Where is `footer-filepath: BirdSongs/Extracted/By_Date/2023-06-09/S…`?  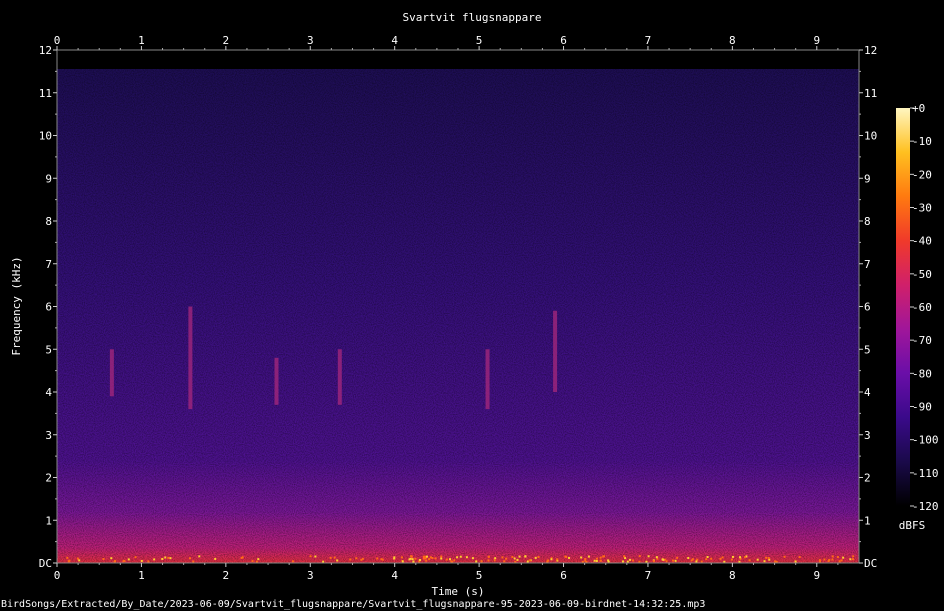
footer-filepath: BirdSongs/Extracted/By_Date/2023-06-09/S… is located at coordinates (353, 604).